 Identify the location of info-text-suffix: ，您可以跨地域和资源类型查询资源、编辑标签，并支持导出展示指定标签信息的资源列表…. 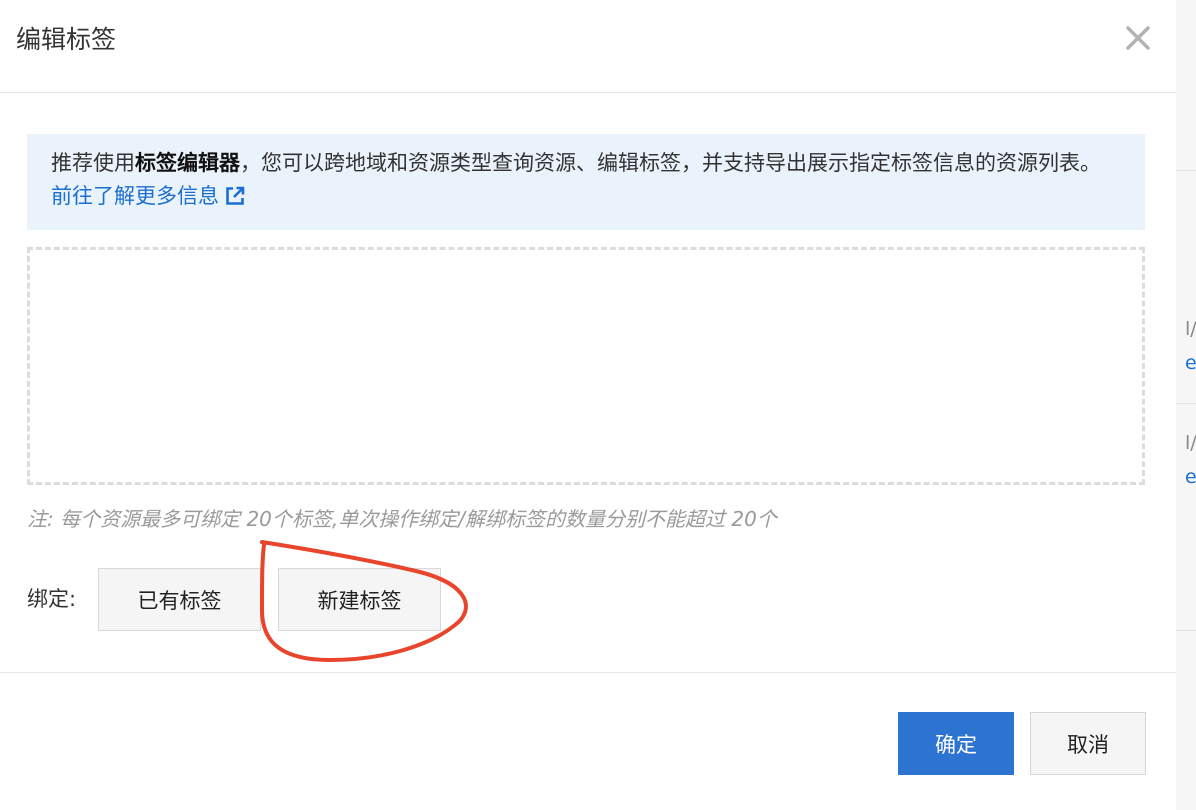
(670, 163).